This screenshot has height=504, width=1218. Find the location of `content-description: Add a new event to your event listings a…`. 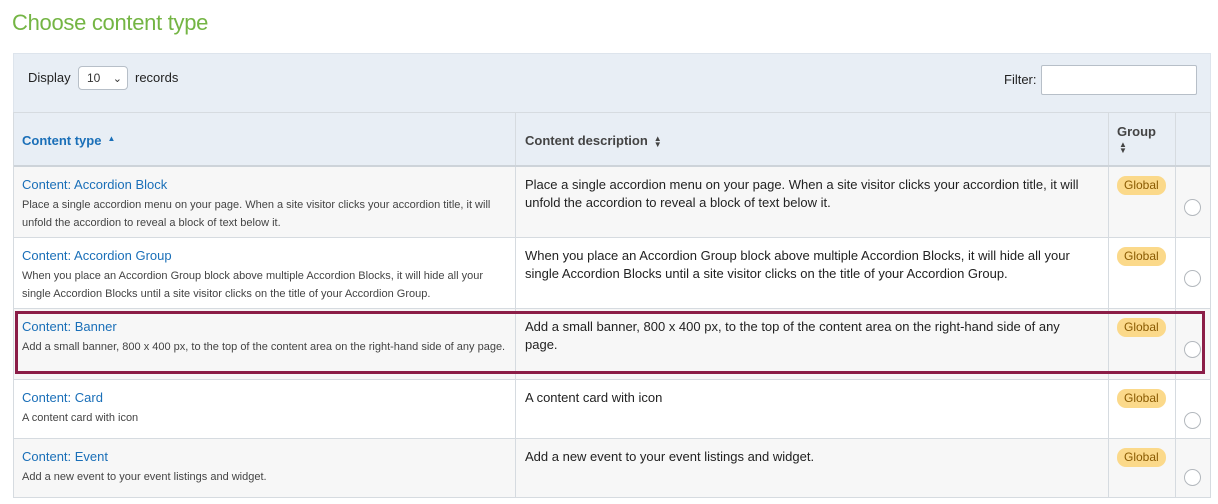

content-description: Add a new event to your event listings a… is located at coordinates (670, 456).